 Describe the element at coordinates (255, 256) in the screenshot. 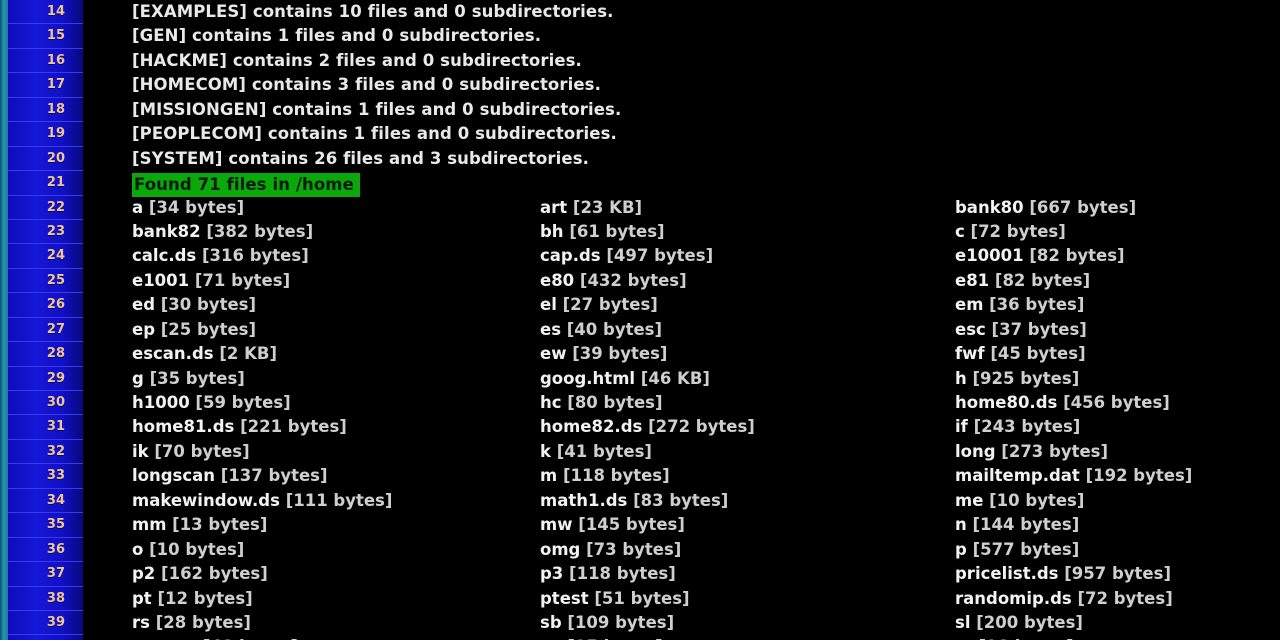

I see `file-size: [316 bytes]` at that location.